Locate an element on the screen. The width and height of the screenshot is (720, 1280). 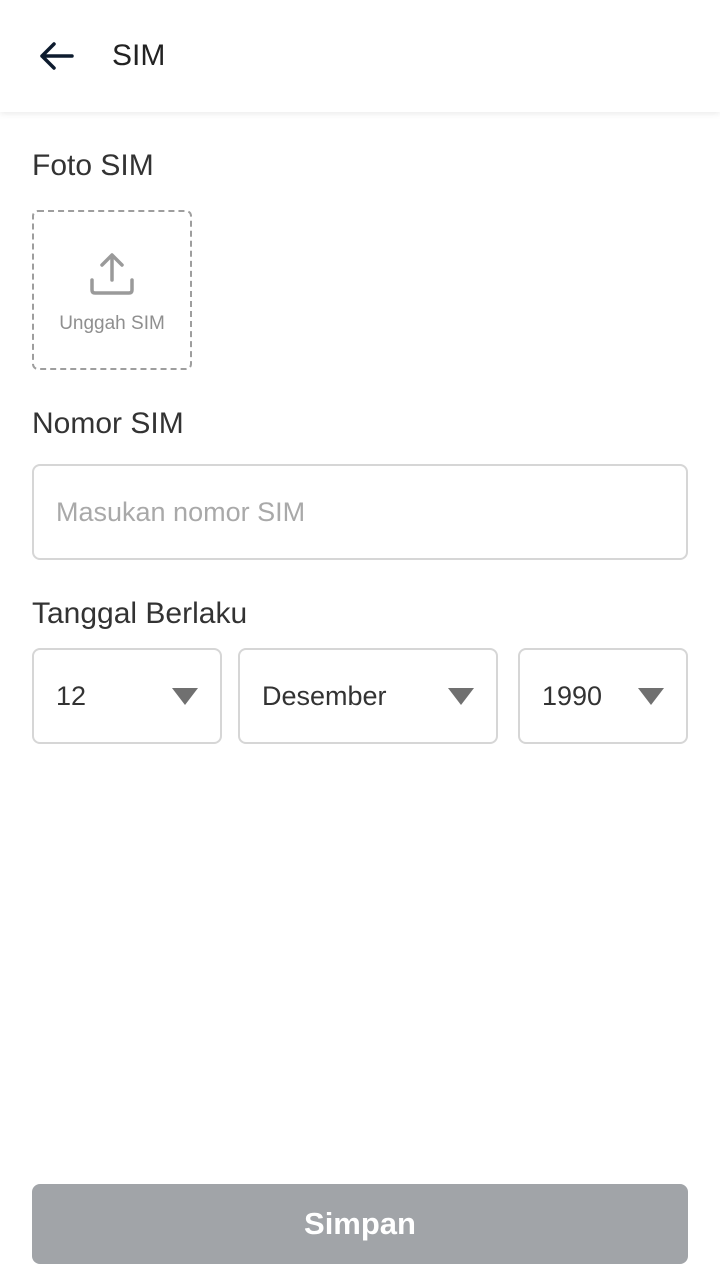
year-value: 1990 is located at coordinates (572, 695).